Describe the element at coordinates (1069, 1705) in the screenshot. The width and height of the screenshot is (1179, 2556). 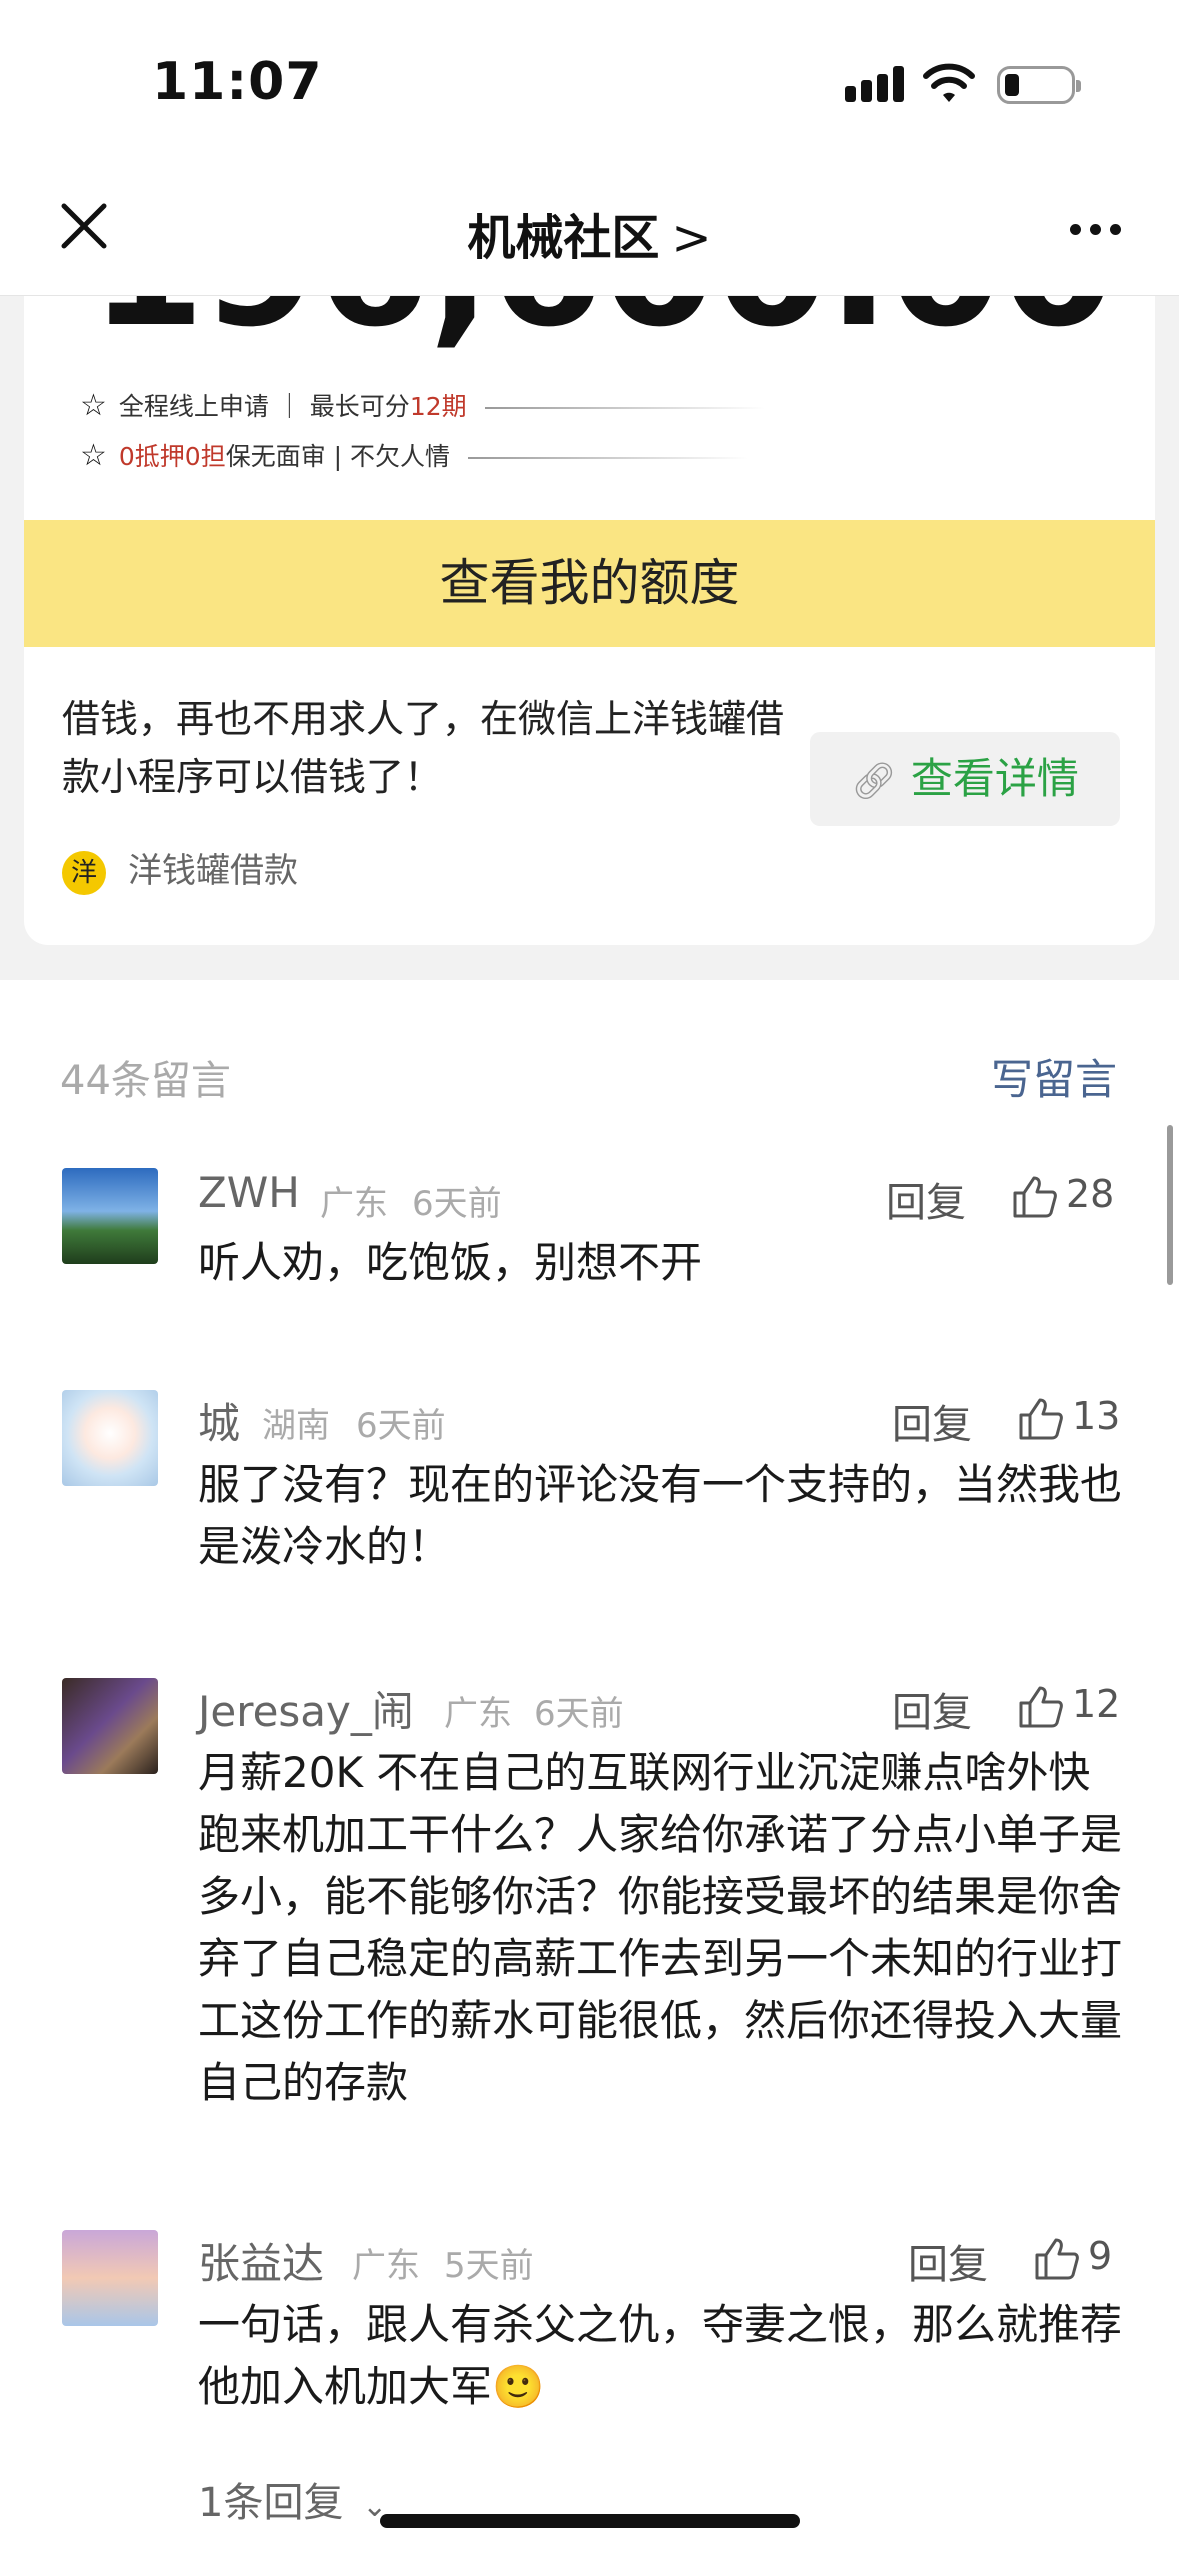
I see `like-button: 12` at that location.